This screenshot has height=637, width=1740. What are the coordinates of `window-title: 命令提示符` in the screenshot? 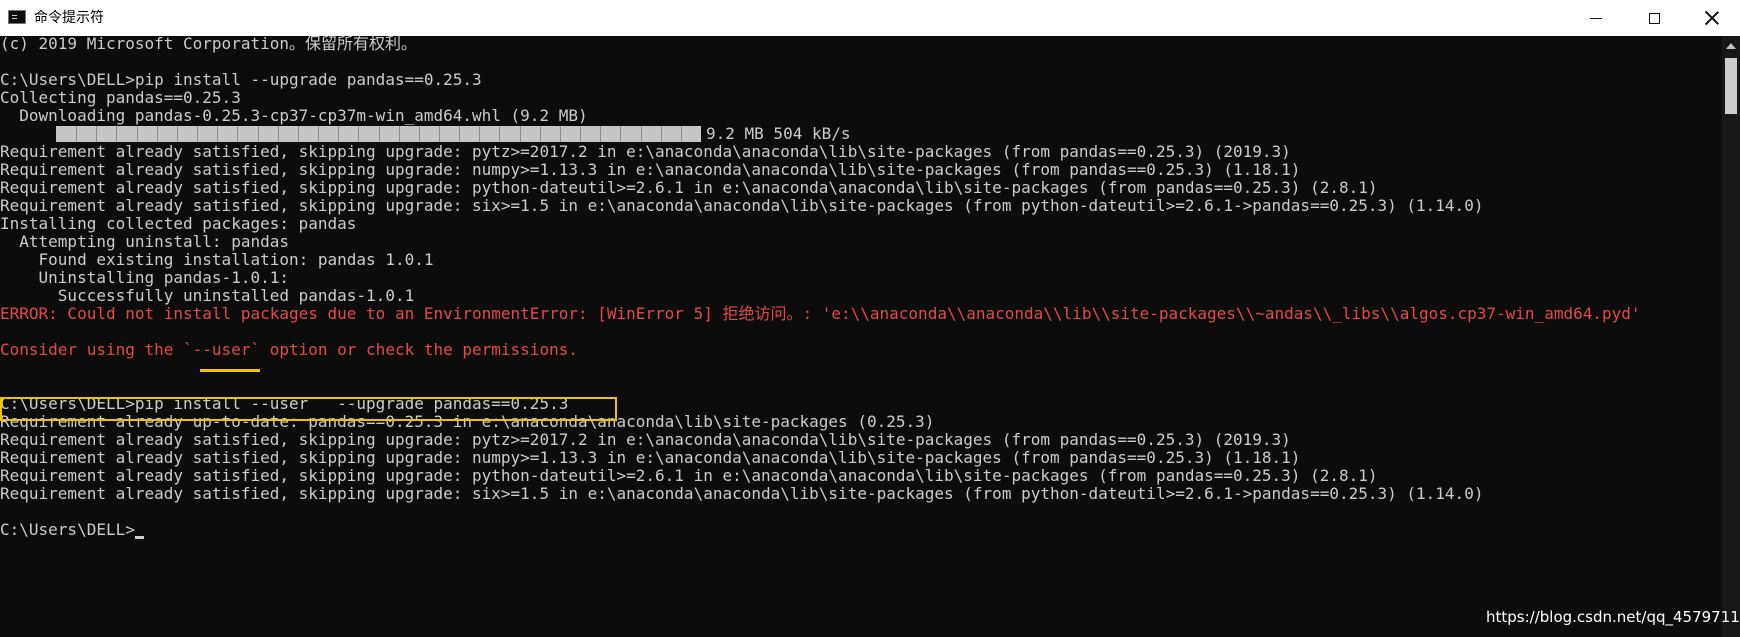 It's located at (69, 18).